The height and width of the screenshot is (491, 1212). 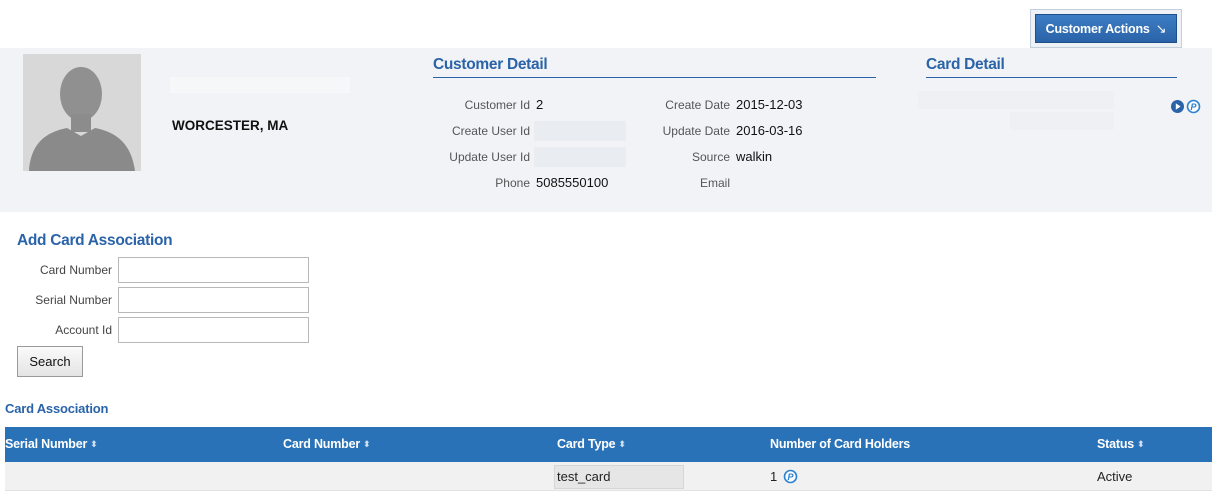 What do you see at coordinates (1097, 28) in the screenshot?
I see `customer-actions-label: Customer Actions` at bounding box center [1097, 28].